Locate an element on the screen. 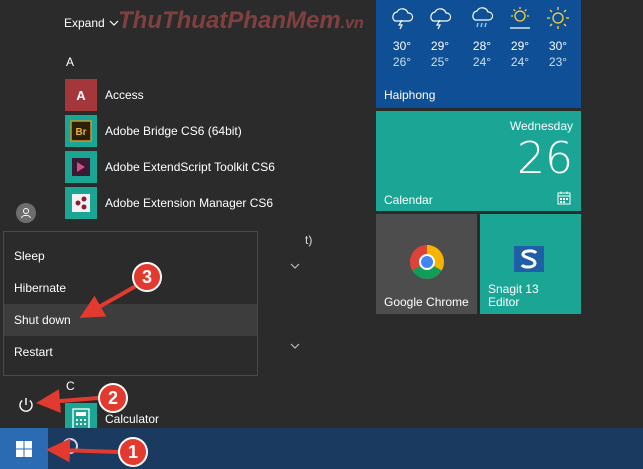 Image resolution: width=643 pixels, height=469 pixels. app-item-extension-manager: Adobe Extension Manager CS6 is located at coordinates (190, 203).